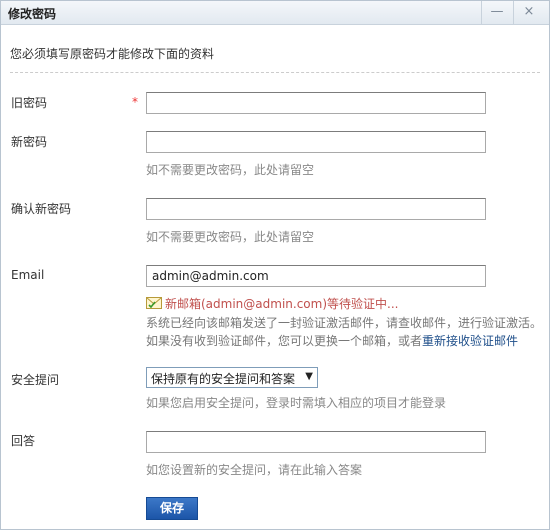 Image resolution: width=550 pixels, height=530 pixels. What do you see at coordinates (316, 276) in the screenshot?
I see `email-input` at bounding box center [316, 276].